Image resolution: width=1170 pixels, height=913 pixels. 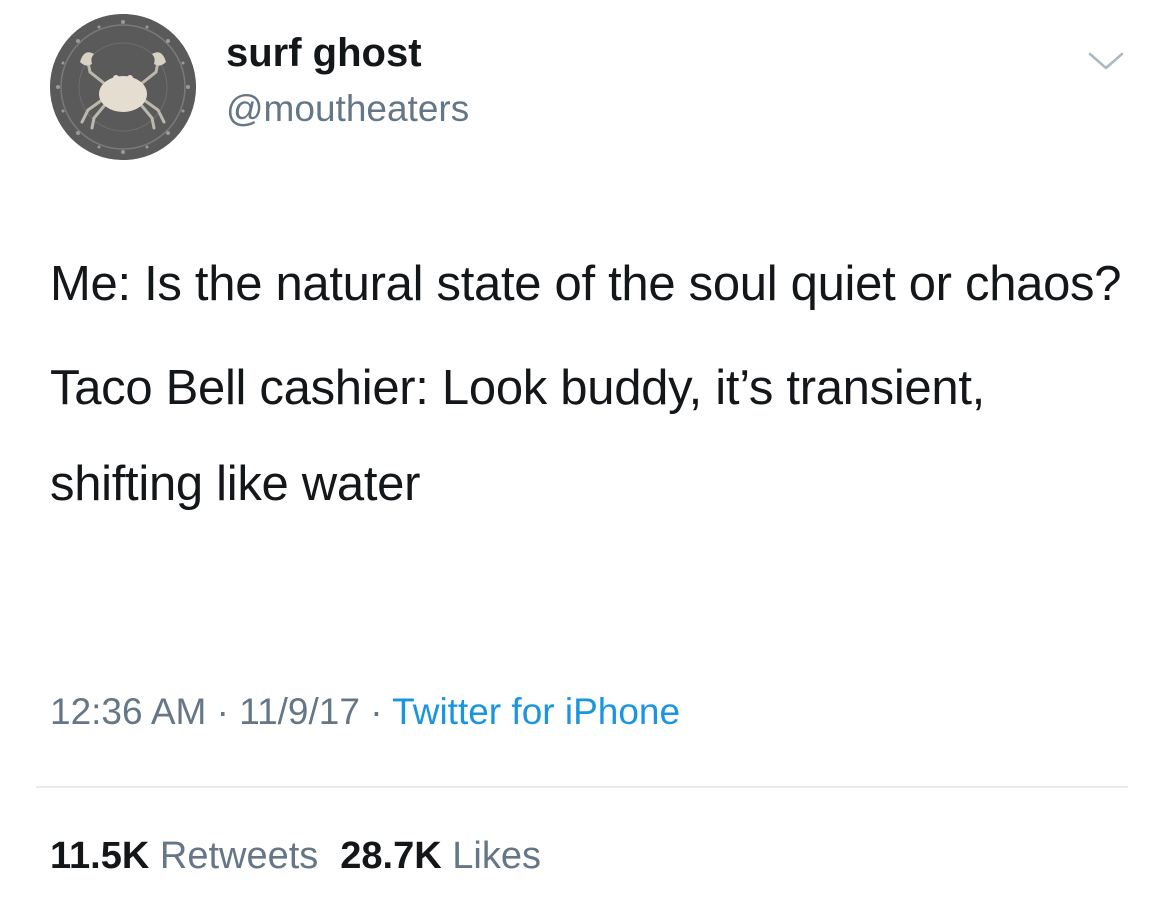 I want to click on retweets-label: Retweets, so click(x=239, y=856).